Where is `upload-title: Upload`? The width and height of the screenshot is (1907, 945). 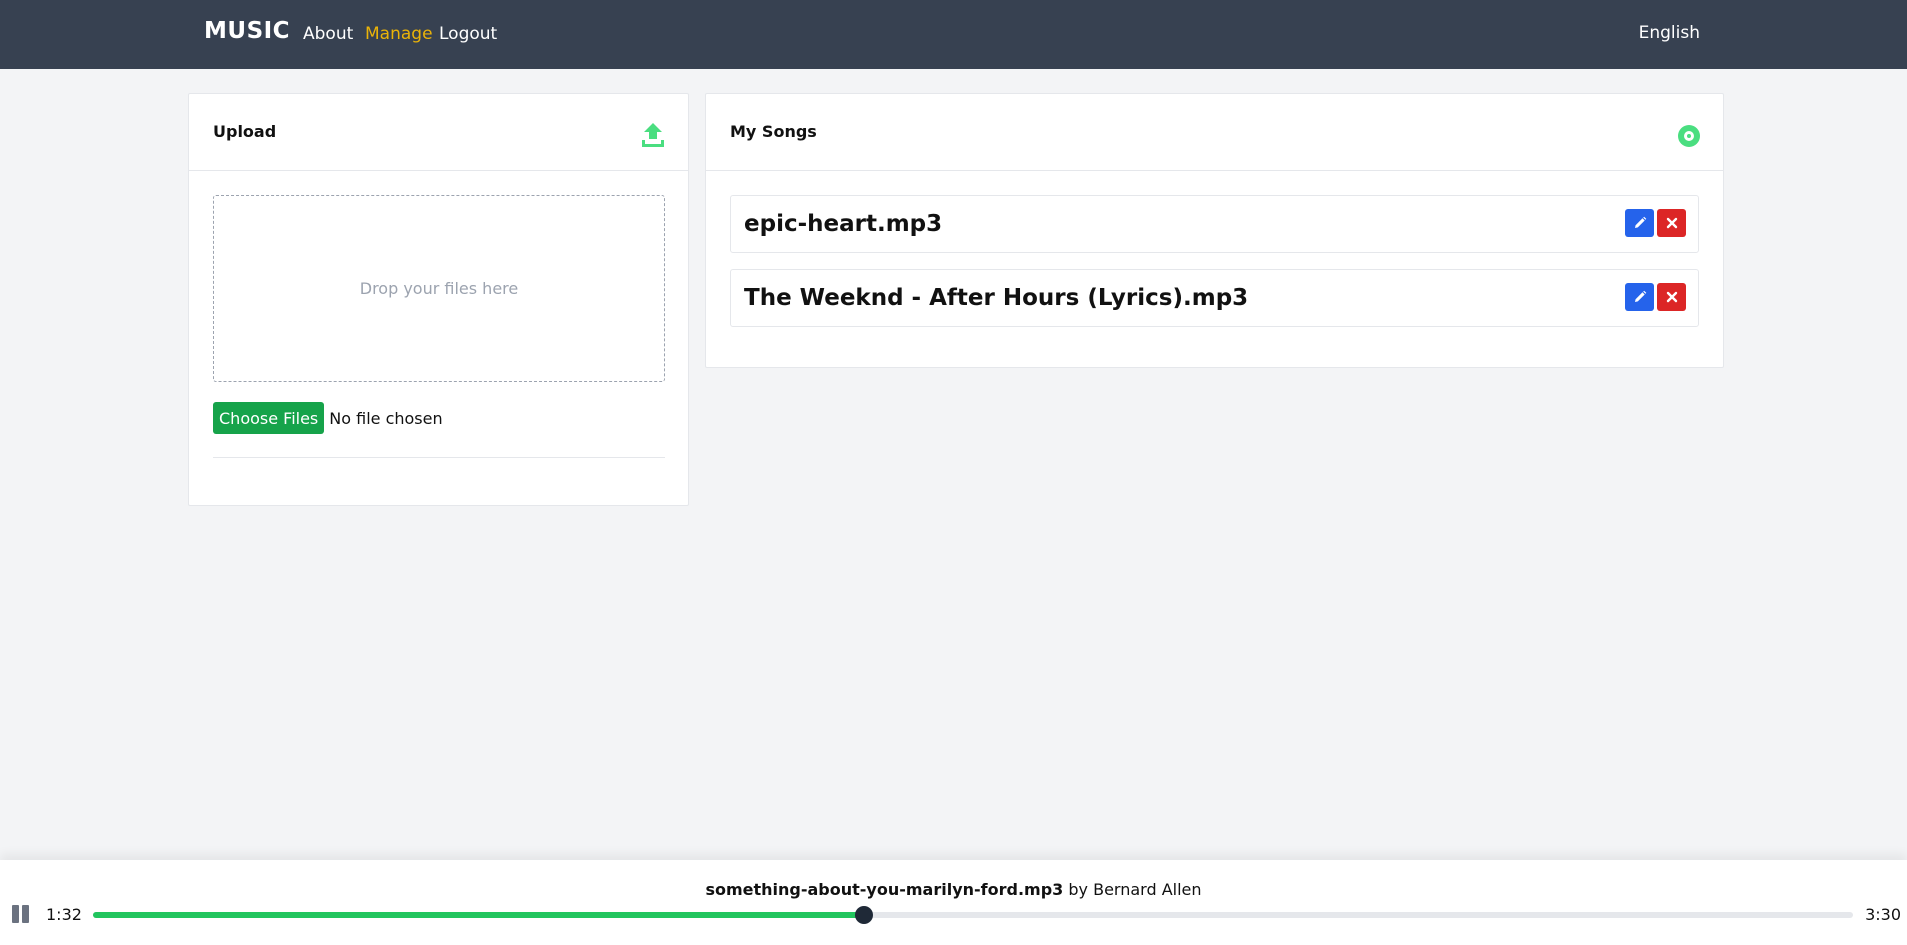 upload-title: Upload is located at coordinates (245, 131).